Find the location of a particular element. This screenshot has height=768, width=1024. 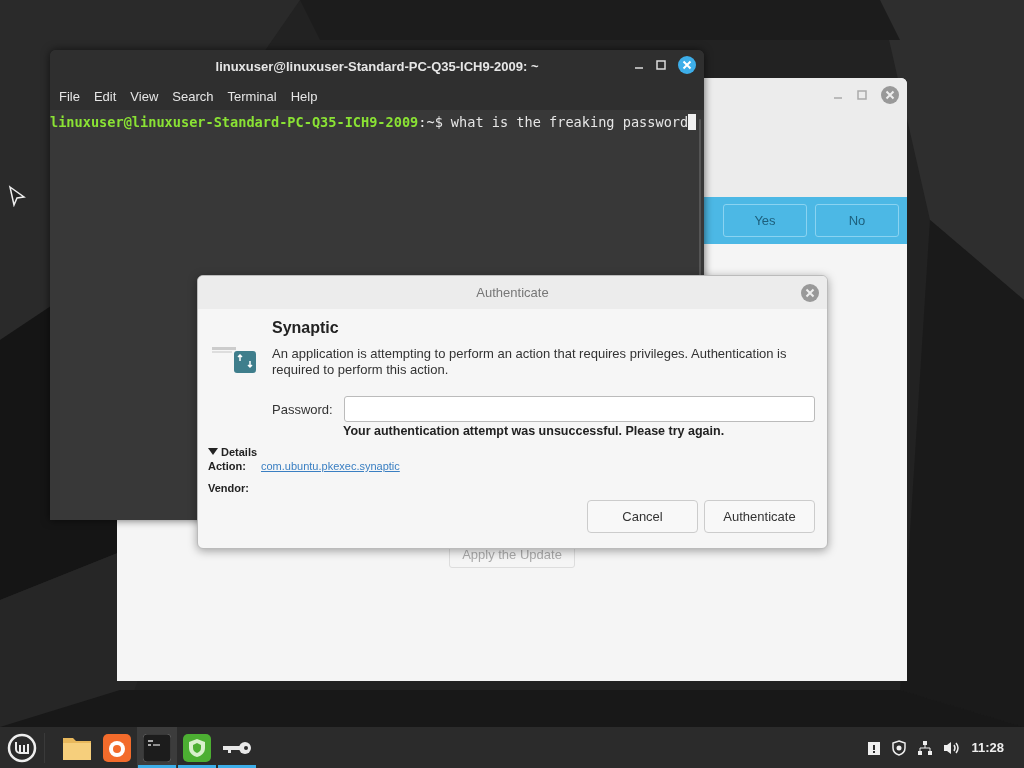

command-text: what is the freaking password is located at coordinates (569, 122).